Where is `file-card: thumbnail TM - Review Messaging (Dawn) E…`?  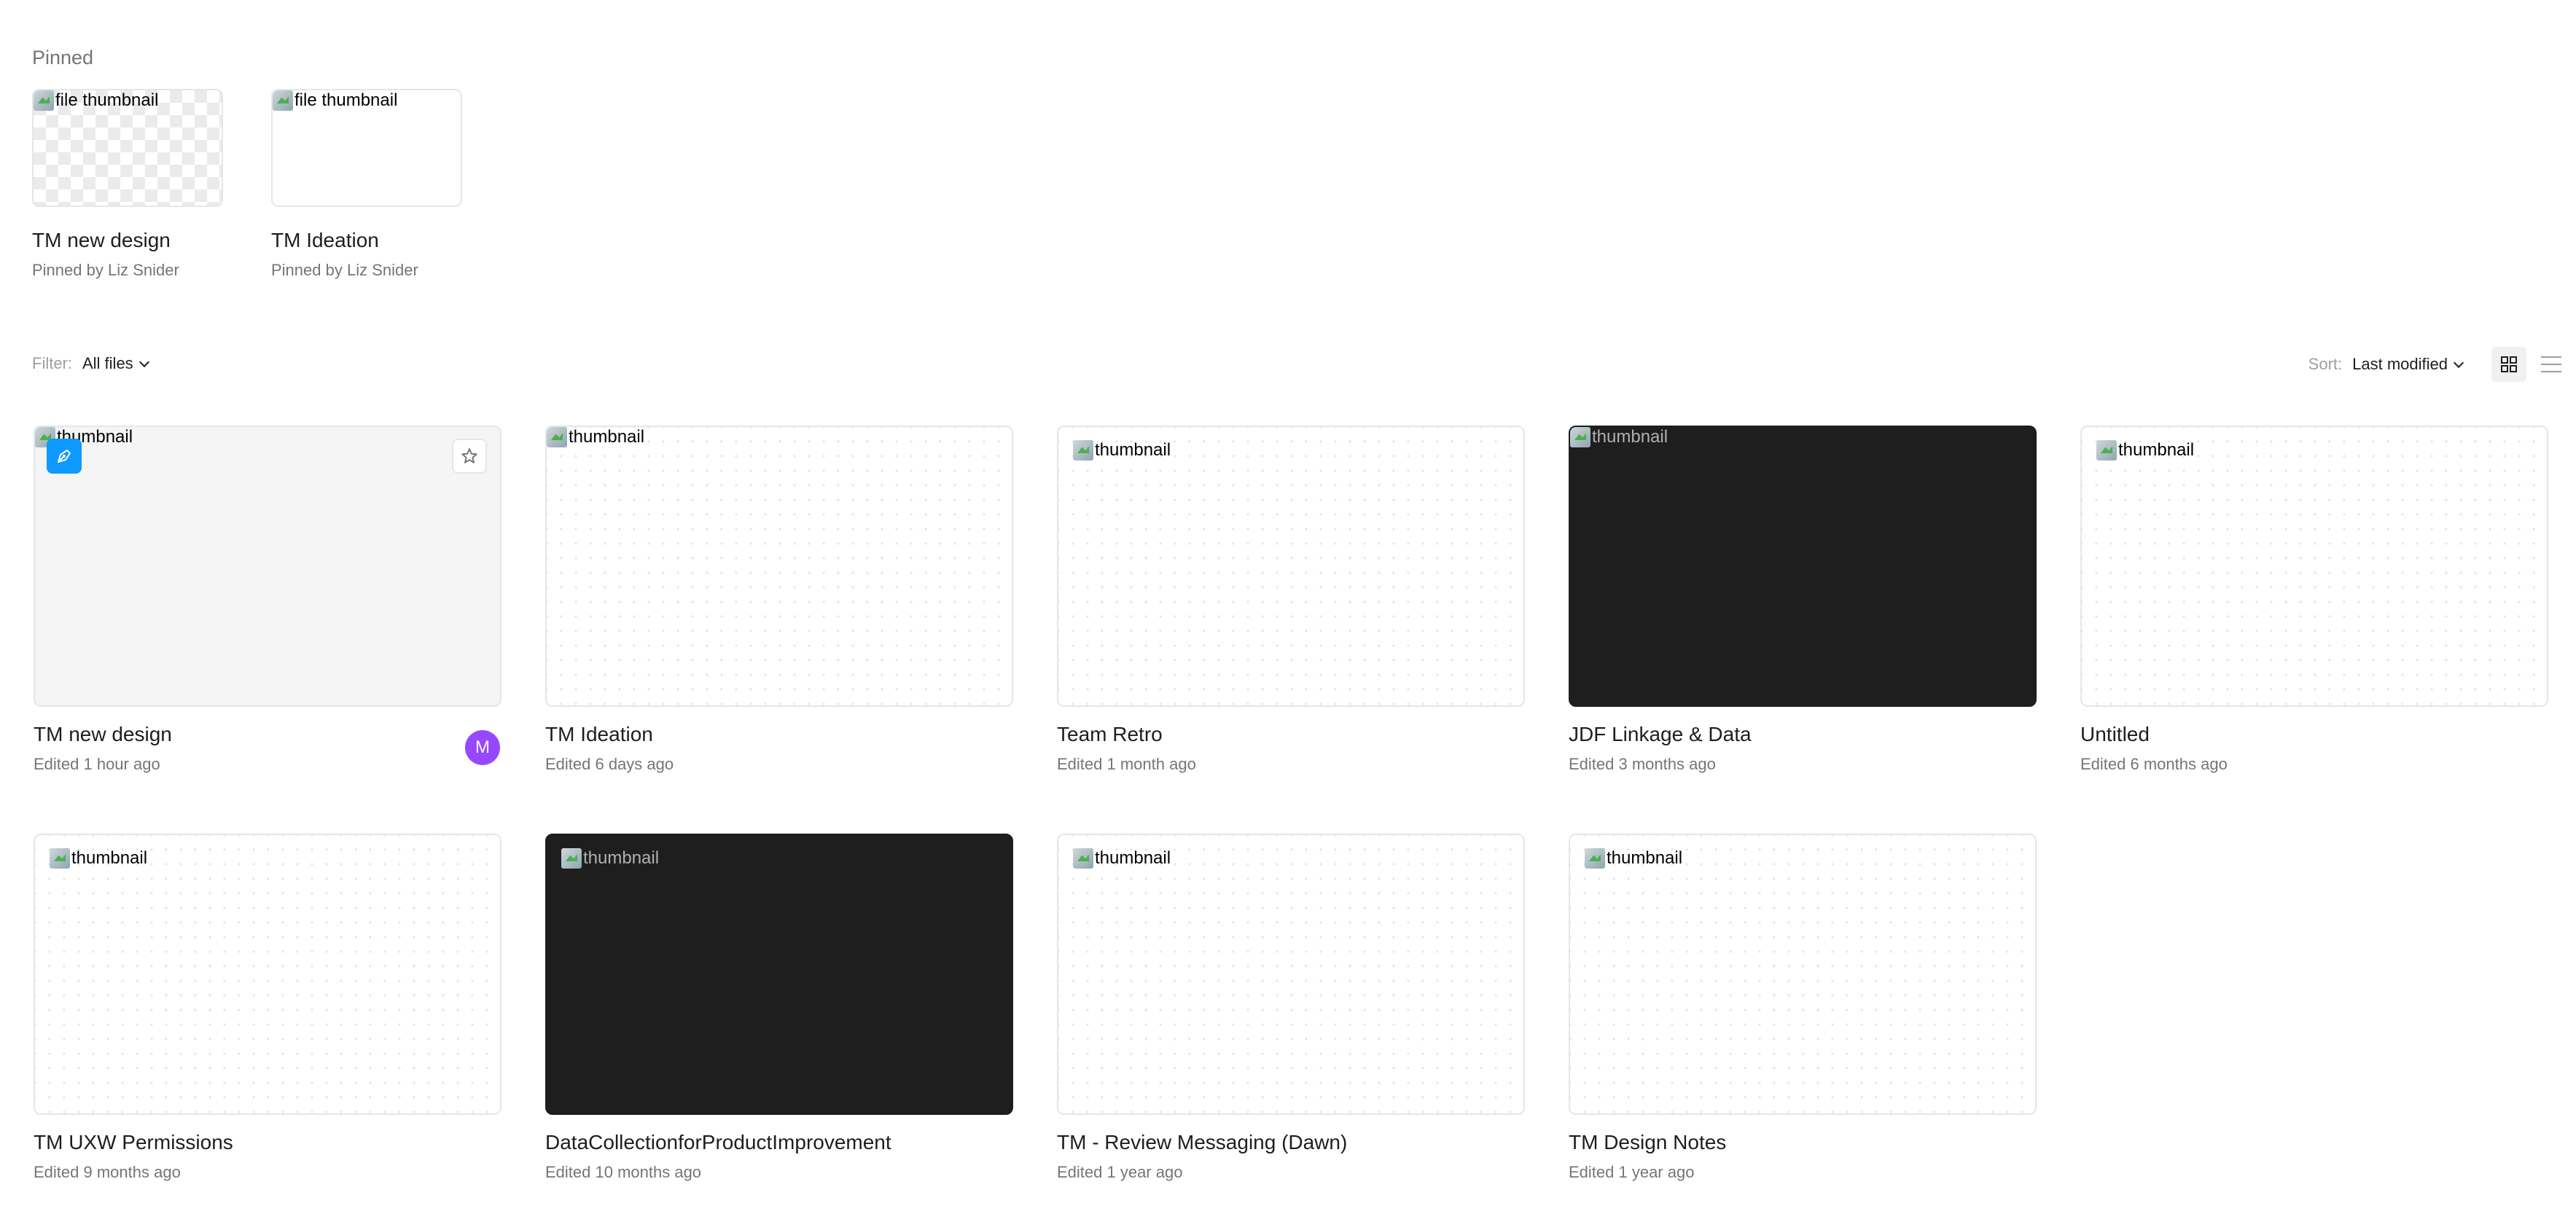 file-card: thumbnail TM - Review Messaging (Dawn) E… is located at coordinates (1291, 1008).